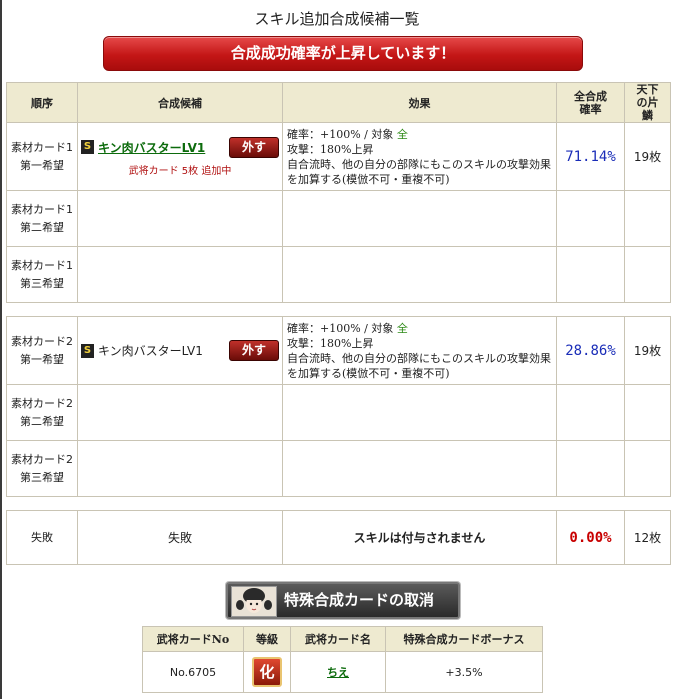 The height and width of the screenshot is (699, 674). I want to click on adding-note: 武将カード 5枚 追加中, so click(180, 171).